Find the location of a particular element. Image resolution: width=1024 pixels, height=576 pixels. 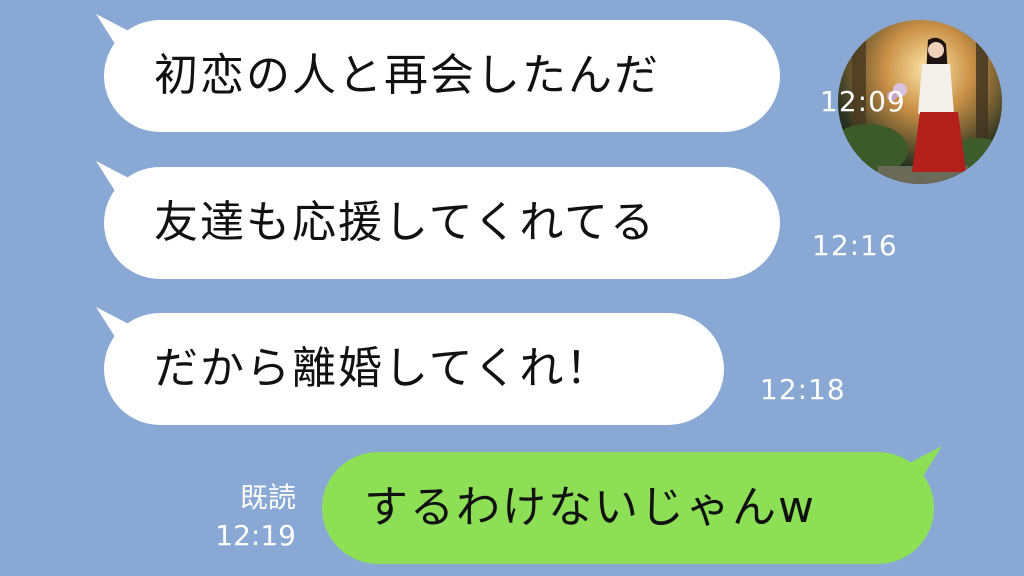

message-time: 12:18 is located at coordinates (803, 389).